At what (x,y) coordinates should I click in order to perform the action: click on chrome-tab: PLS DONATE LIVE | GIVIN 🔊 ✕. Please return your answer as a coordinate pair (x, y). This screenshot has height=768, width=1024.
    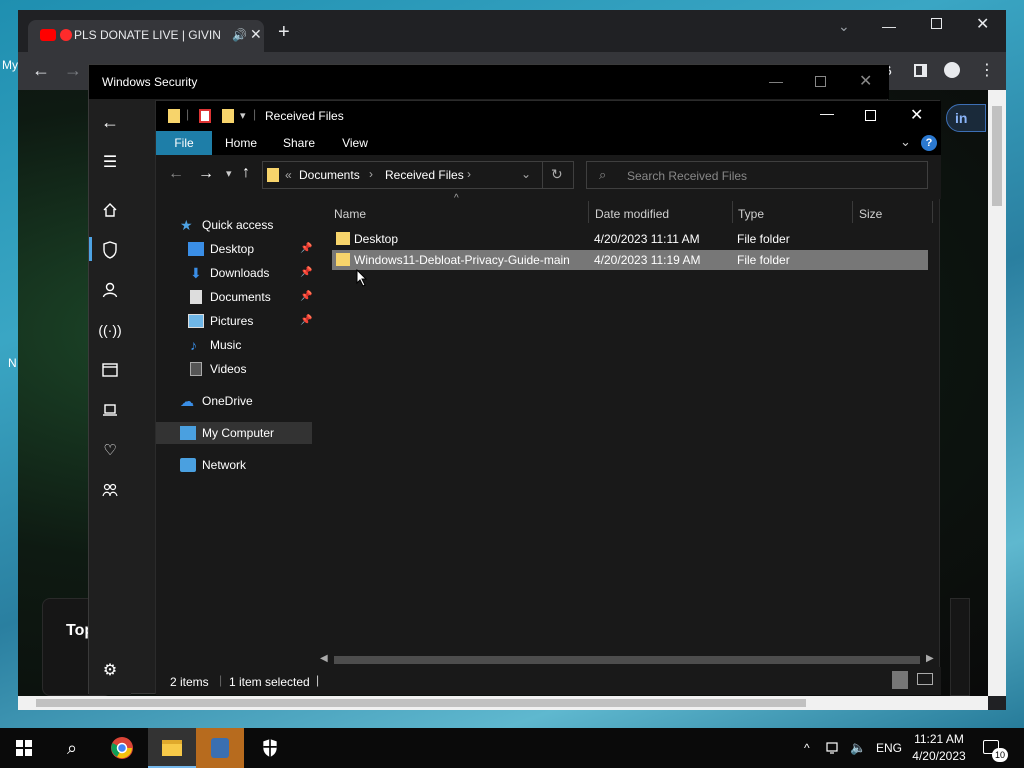
    Looking at the image, I should click on (146, 36).